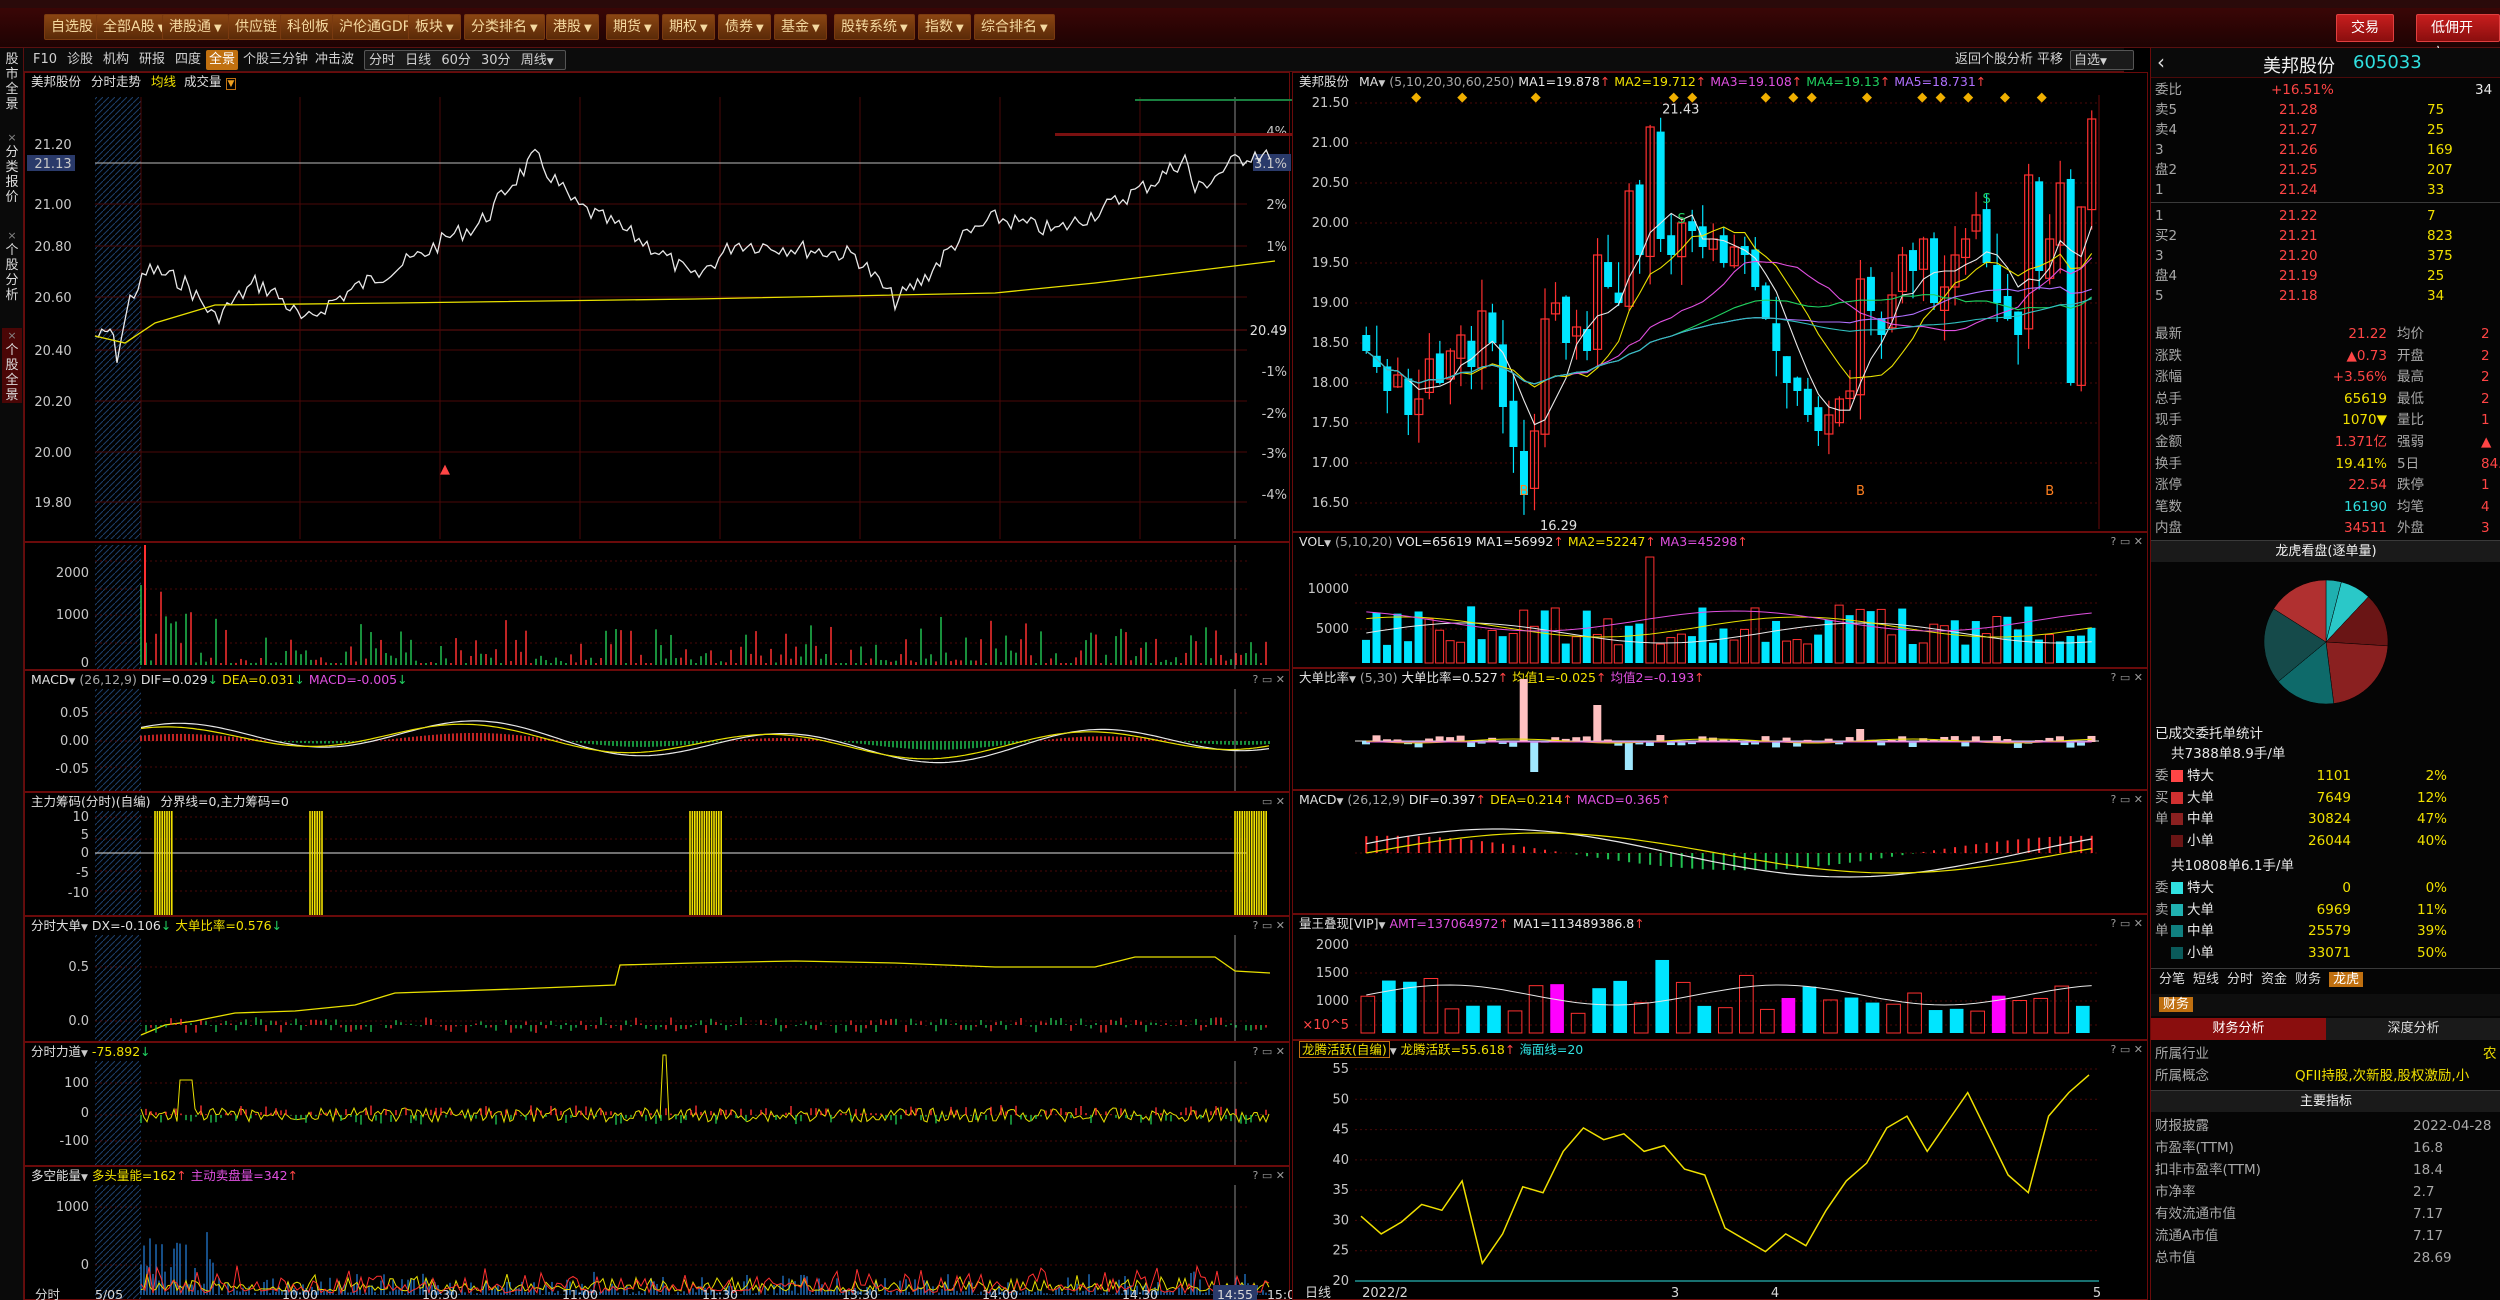  Describe the element at coordinates (2431, 909) in the screenshot. I see `pct: 11%` at that location.